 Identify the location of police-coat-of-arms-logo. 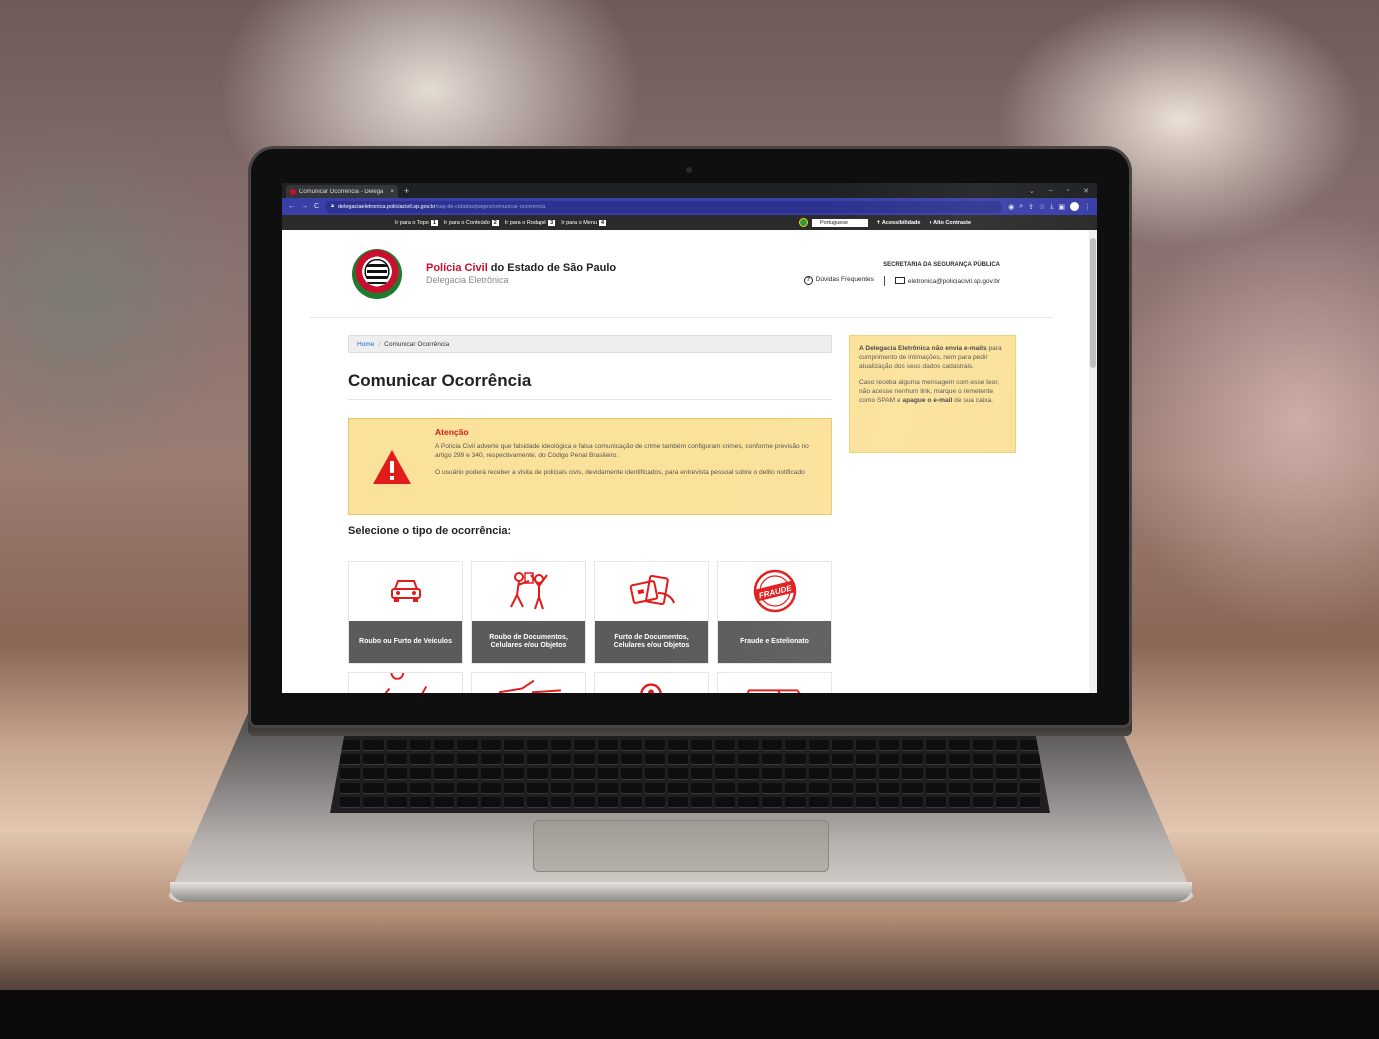
(377, 273).